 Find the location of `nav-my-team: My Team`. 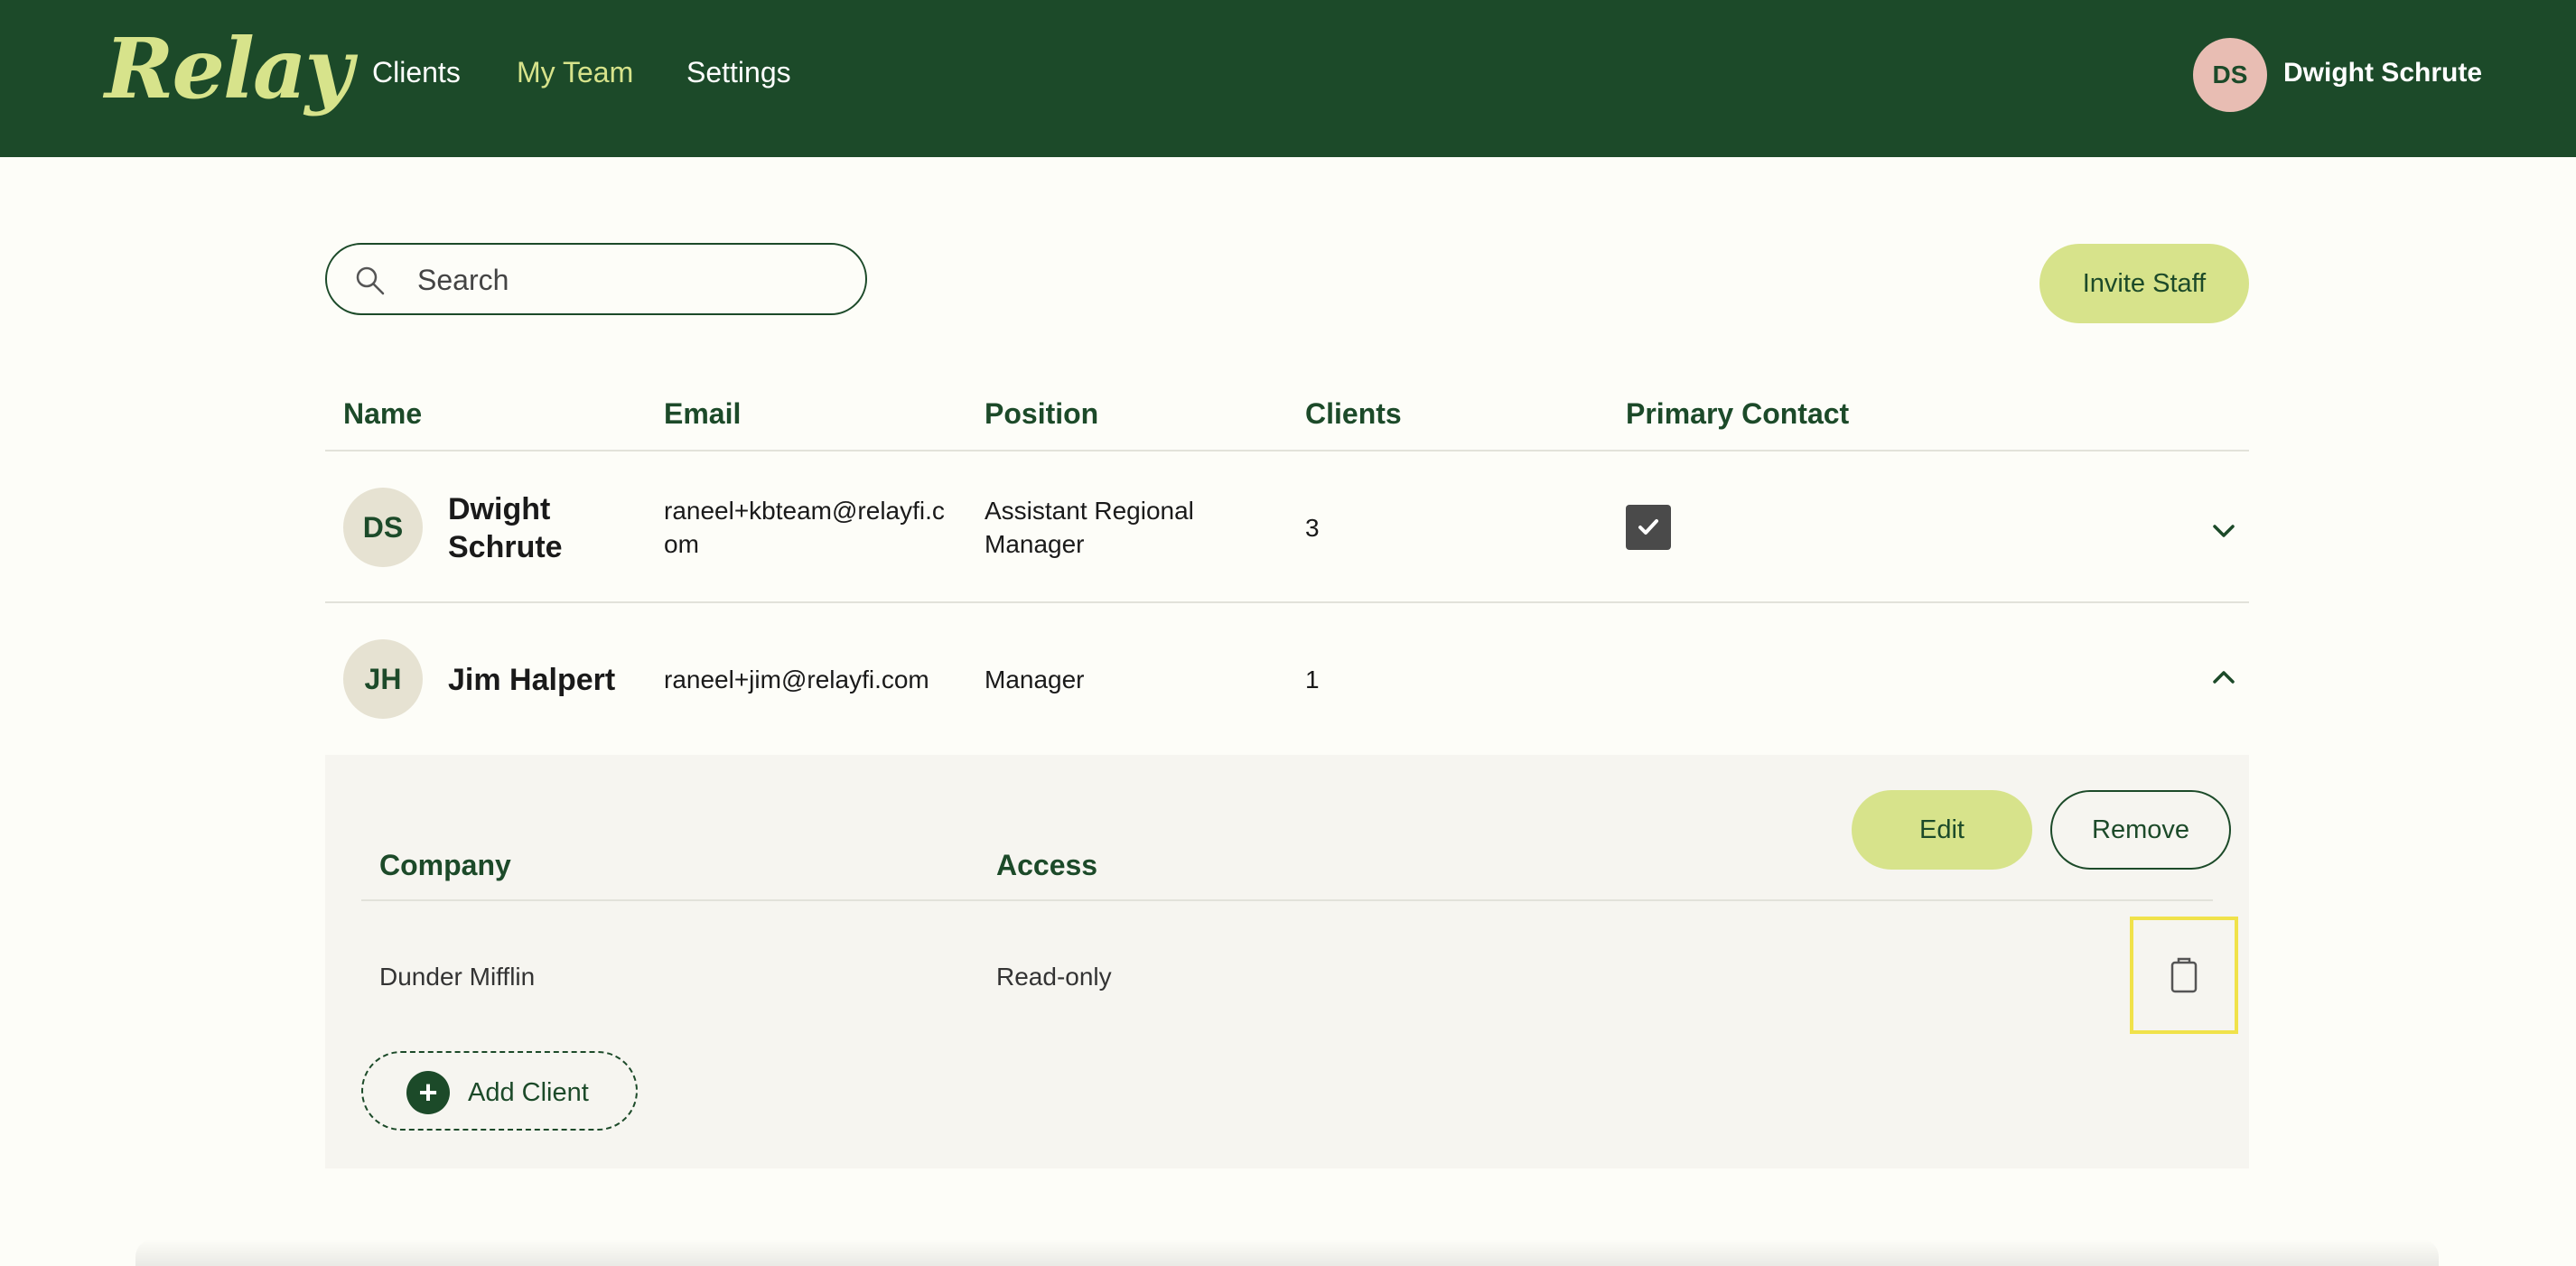

nav-my-team: My Team is located at coordinates (575, 73).